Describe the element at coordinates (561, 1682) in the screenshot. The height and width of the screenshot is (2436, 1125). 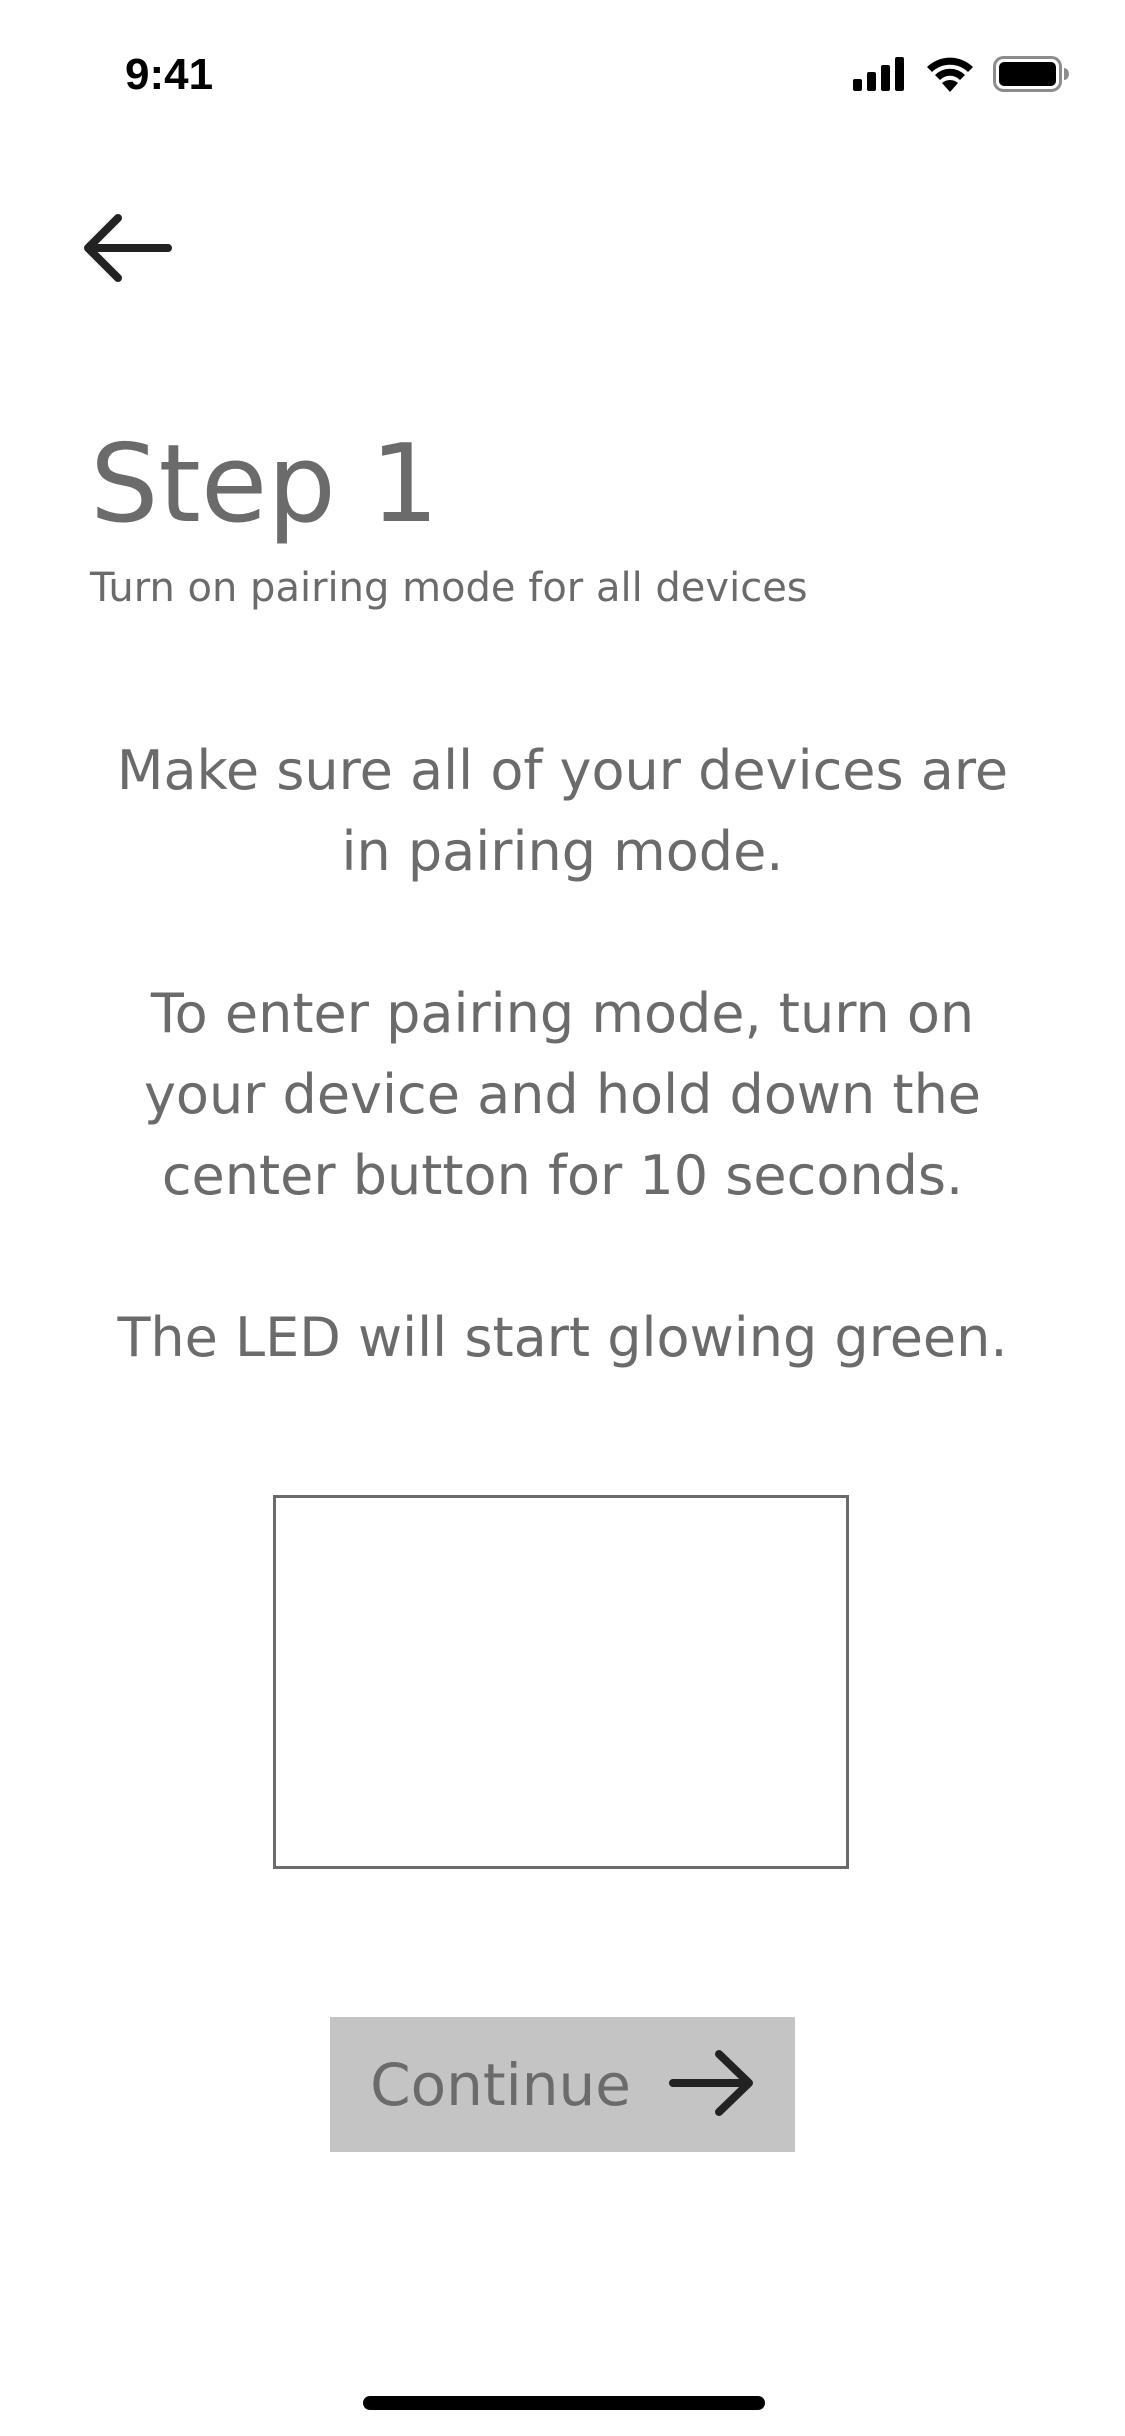
I see `illustration-placeholder` at that location.